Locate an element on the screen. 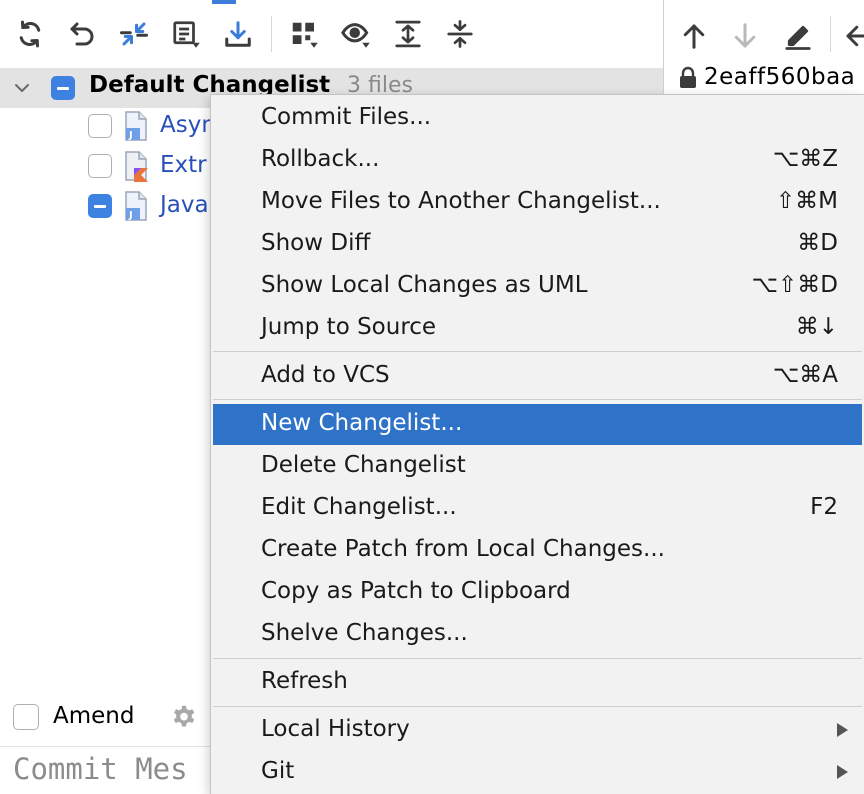 Image resolution: width=864 pixels, height=794 pixels. file-name: Extr is located at coordinates (183, 165).